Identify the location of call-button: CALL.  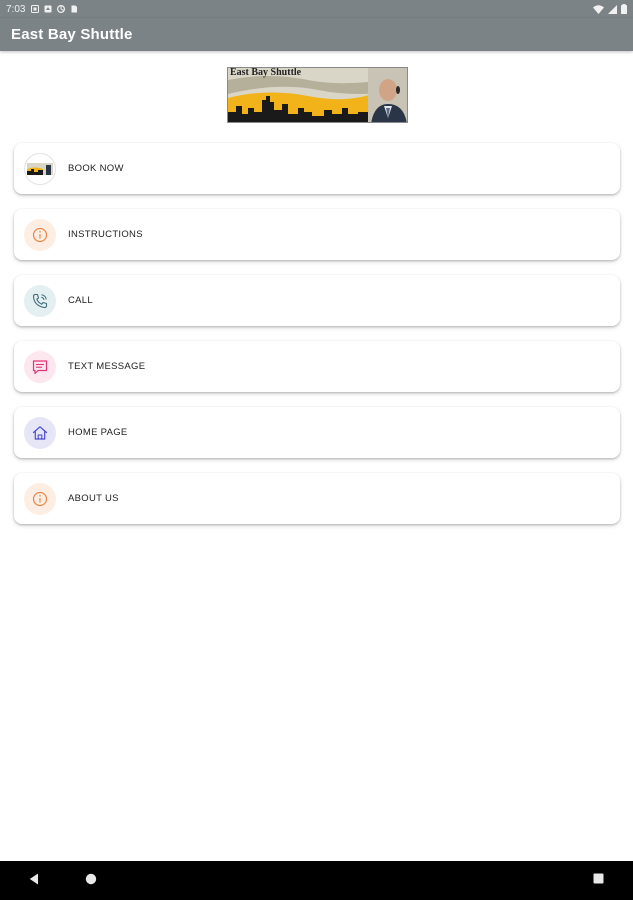
(317, 300).